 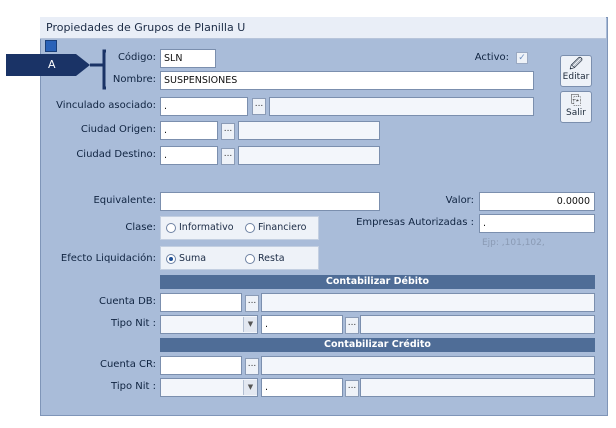 I want to click on clase-radio-financiero: Financiero, so click(x=276, y=228).